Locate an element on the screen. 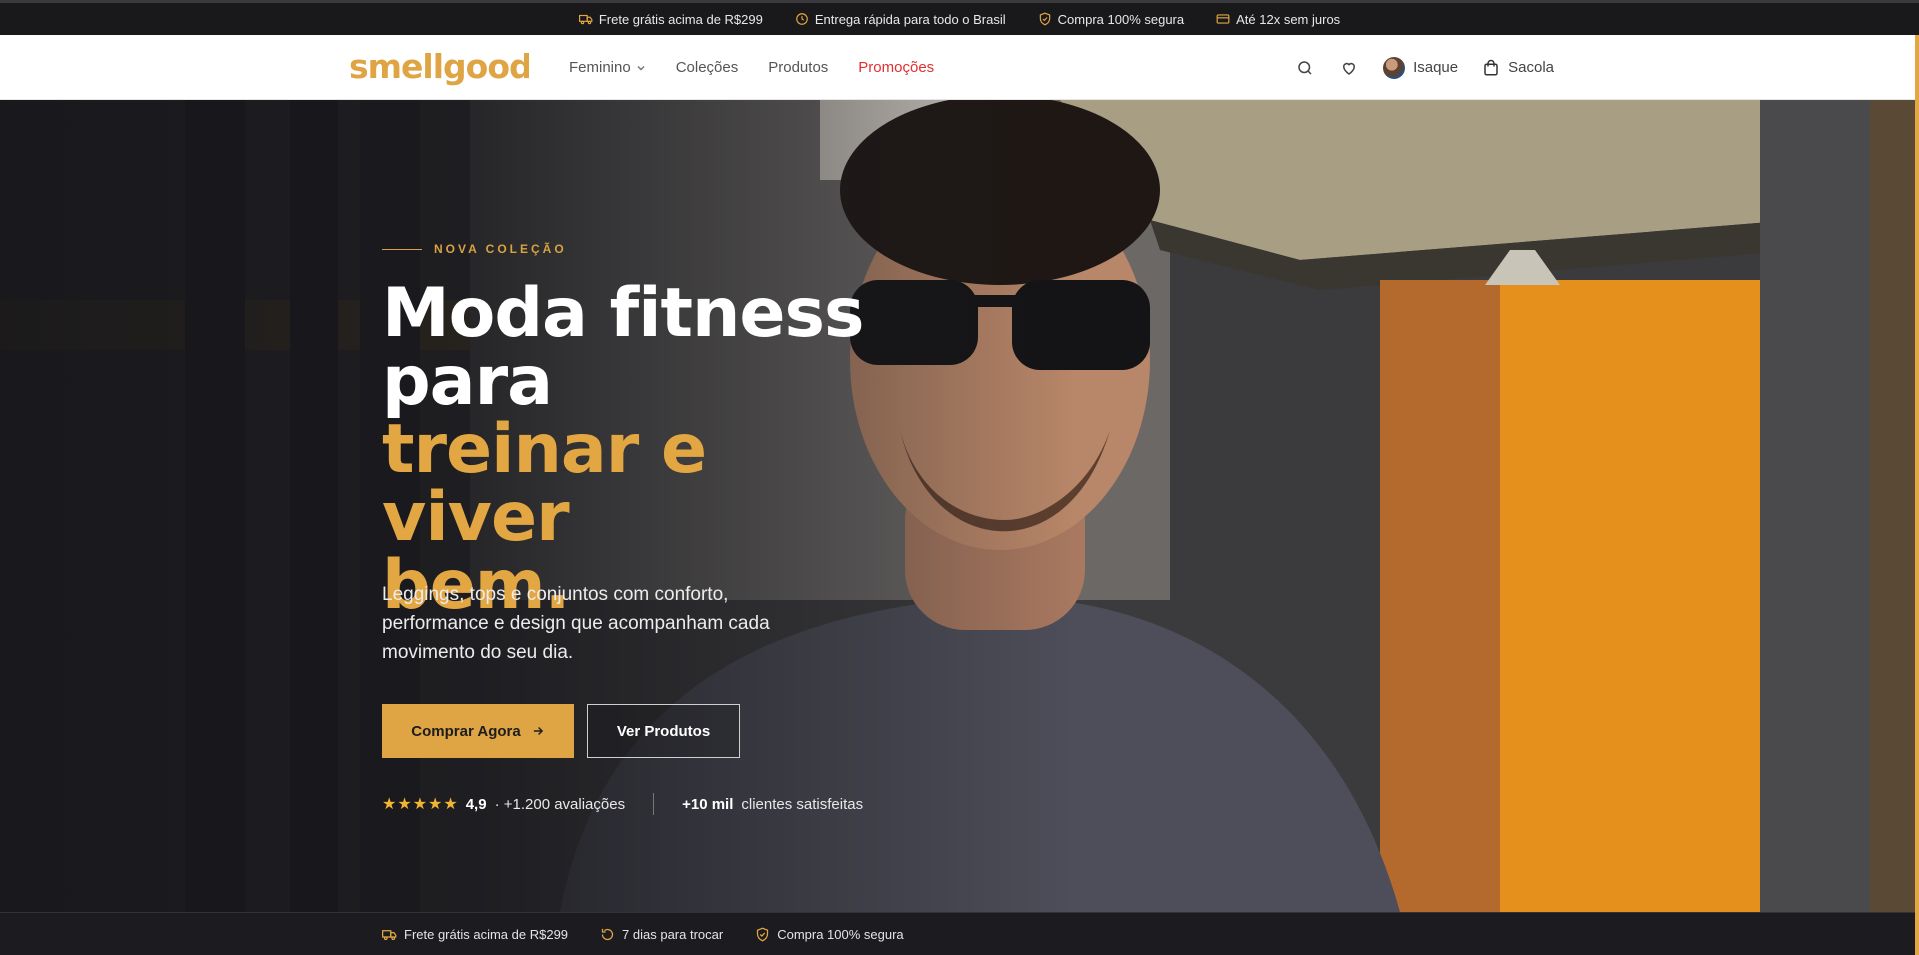 This screenshot has width=1919, height=955. wishlist-button is located at coordinates (1349, 68).